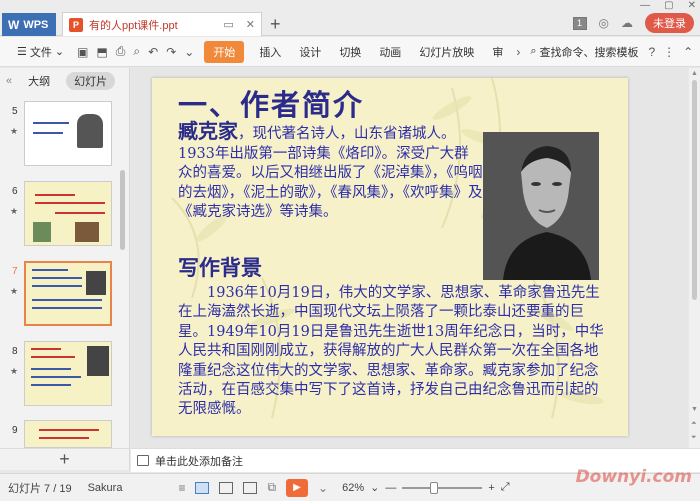  I want to click on sorter-view-icon, so click(226, 487).